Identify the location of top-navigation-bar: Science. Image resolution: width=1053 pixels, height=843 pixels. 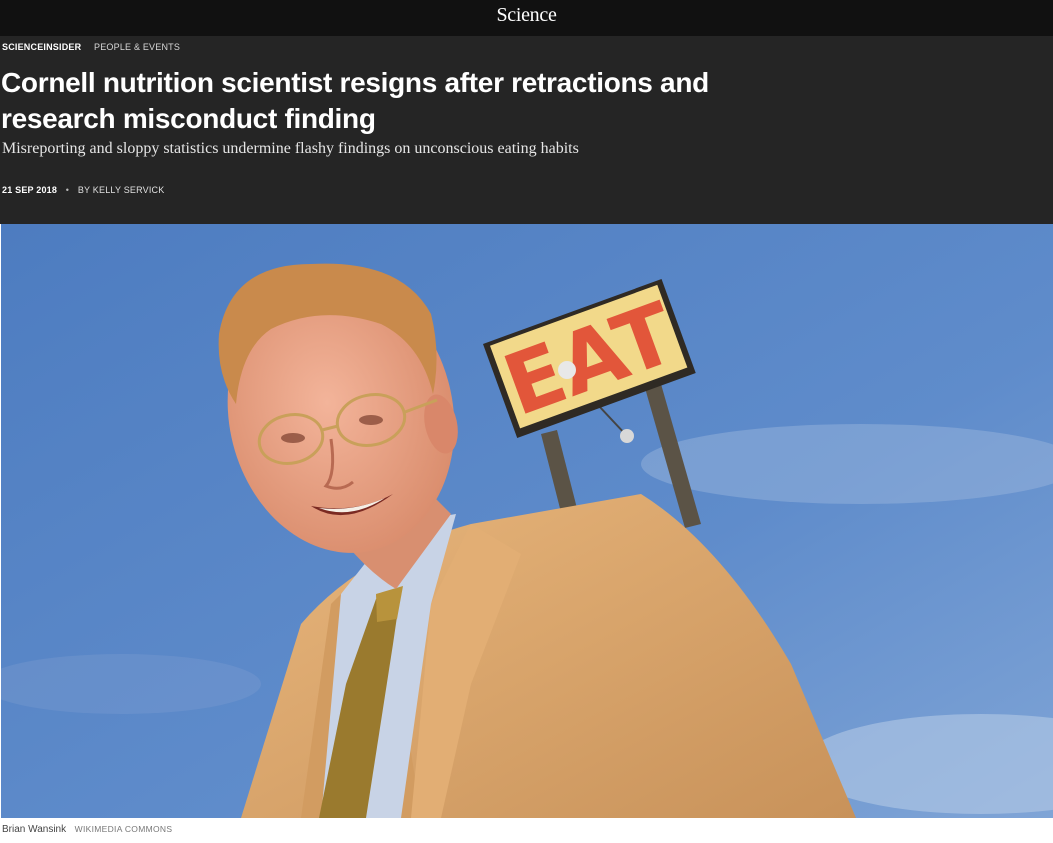
(526, 18).